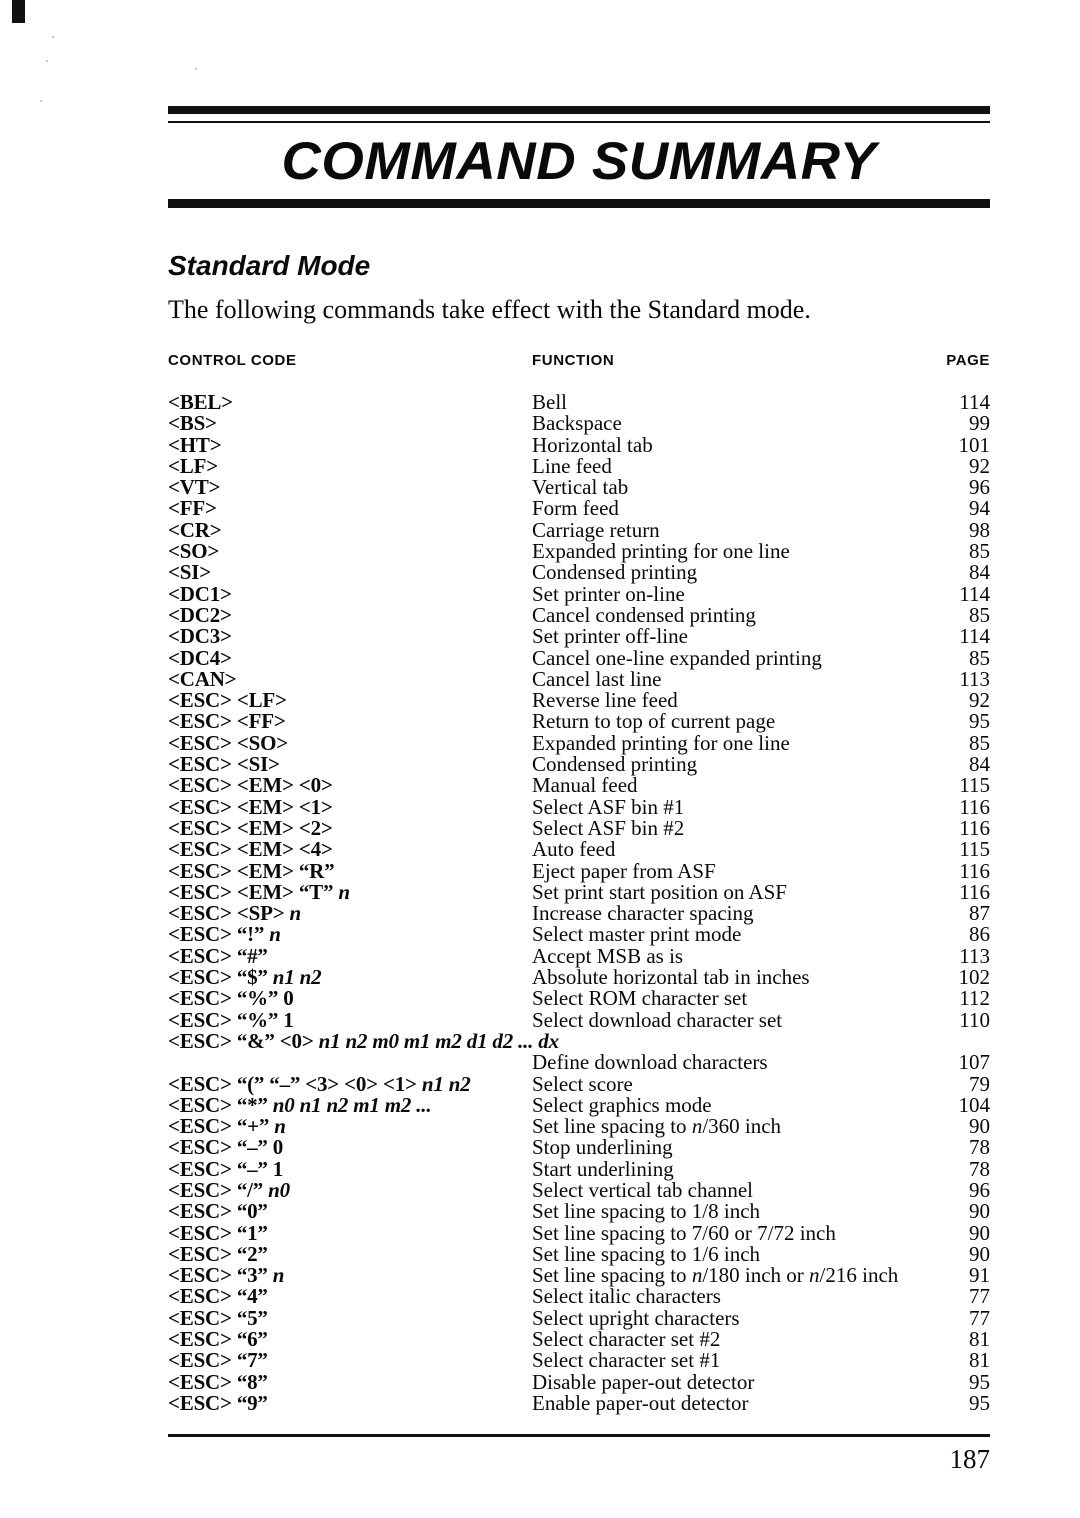 The height and width of the screenshot is (1518, 1080). I want to click on table-row: <DC2> Cancel condensed printing 85, so click(579, 614).